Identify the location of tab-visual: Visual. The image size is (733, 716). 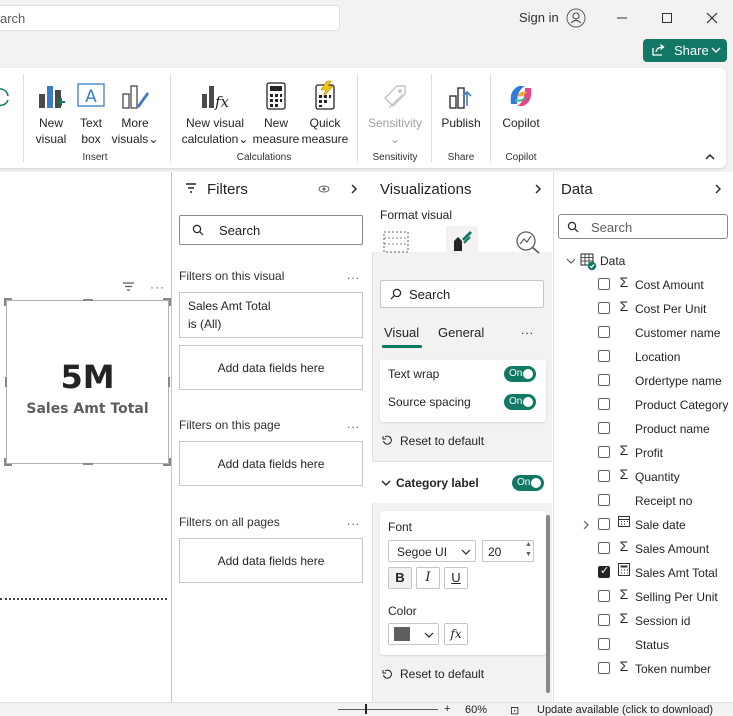
(401, 332).